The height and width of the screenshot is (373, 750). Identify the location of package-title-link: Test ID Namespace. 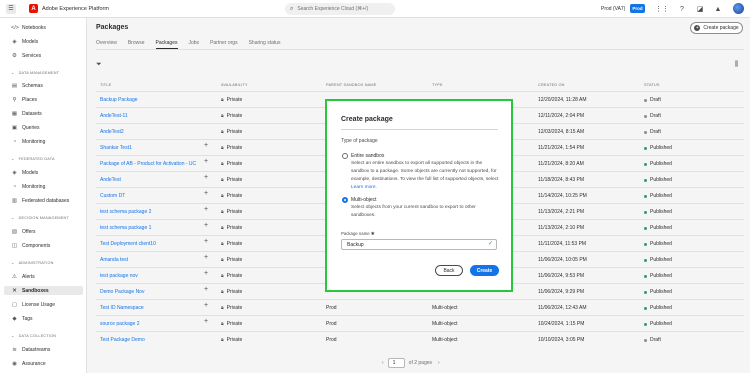
(122, 308).